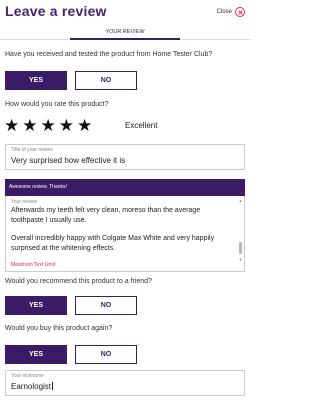  What do you see at coordinates (240, 248) in the screenshot?
I see `scroll-thumb` at bounding box center [240, 248].